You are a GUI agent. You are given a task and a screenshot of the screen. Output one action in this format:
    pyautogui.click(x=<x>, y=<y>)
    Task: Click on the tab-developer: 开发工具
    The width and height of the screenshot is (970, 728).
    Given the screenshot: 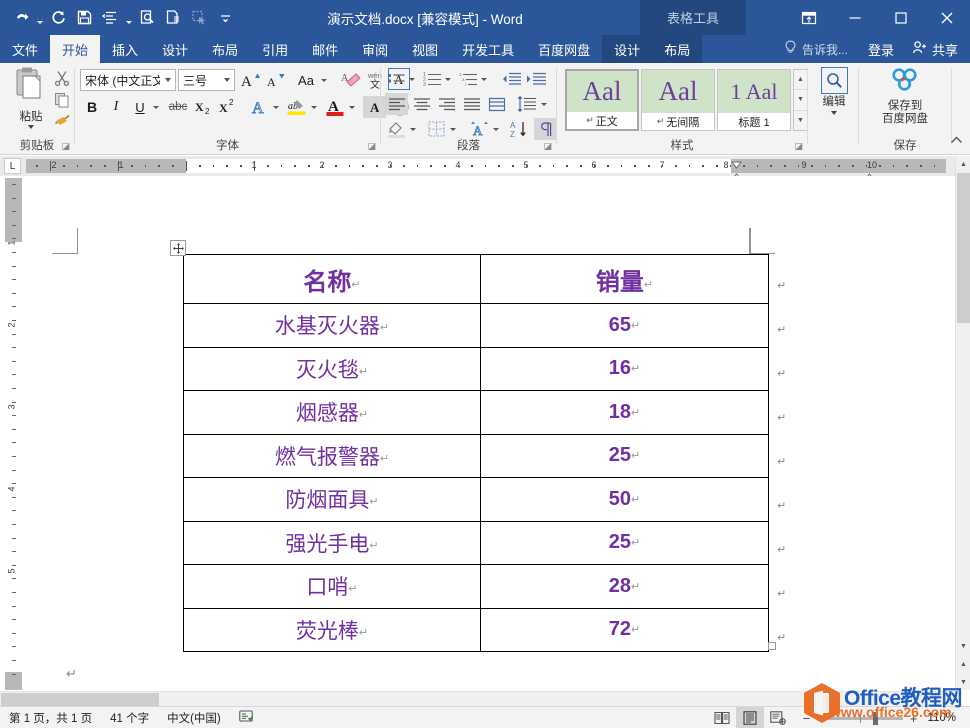 What is the action you would take?
    pyautogui.click(x=488, y=49)
    